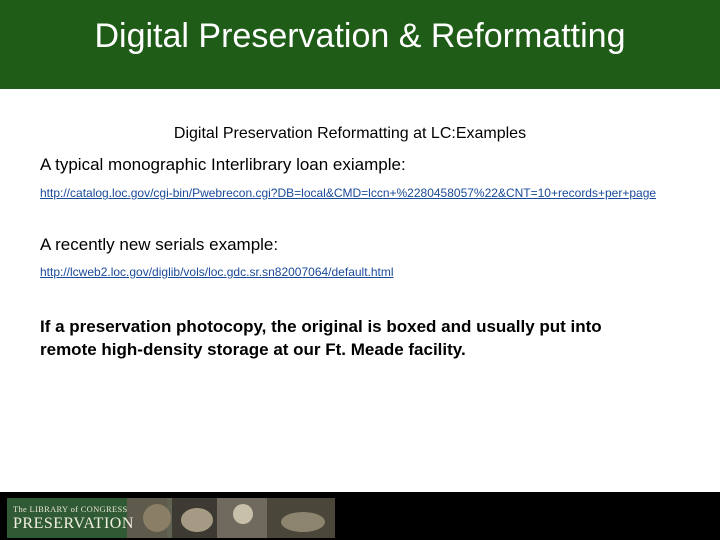  Describe the element at coordinates (73, 523) in the screenshot. I see `logo-text-preservation: PRESERVATION` at that location.